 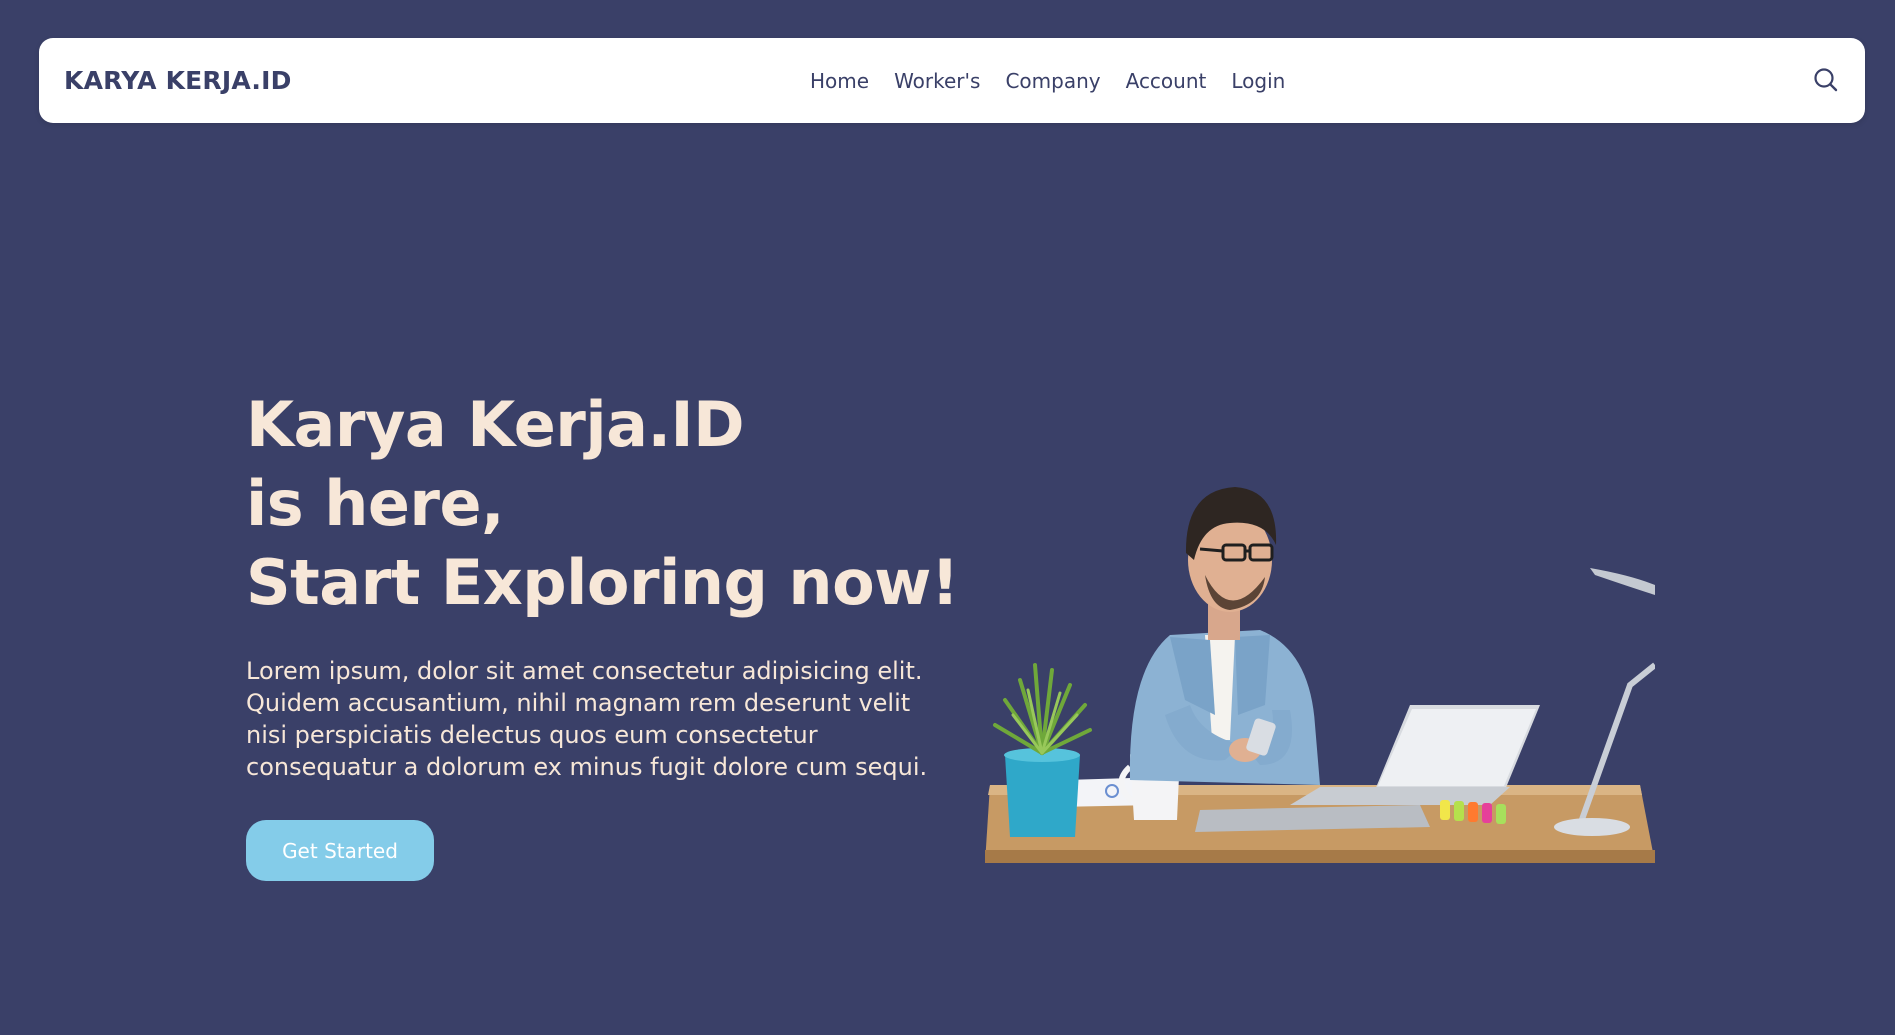 I want to click on nav-link-account: Account, so click(x=1166, y=81).